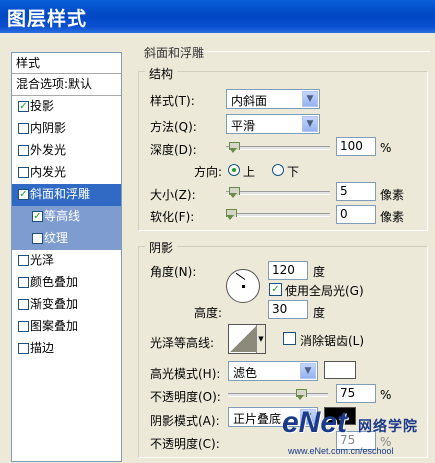 Image resolution: width=435 pixels, height=463 pixels. I want to click on highlight-opacity-unit: %, so click(386, 395).